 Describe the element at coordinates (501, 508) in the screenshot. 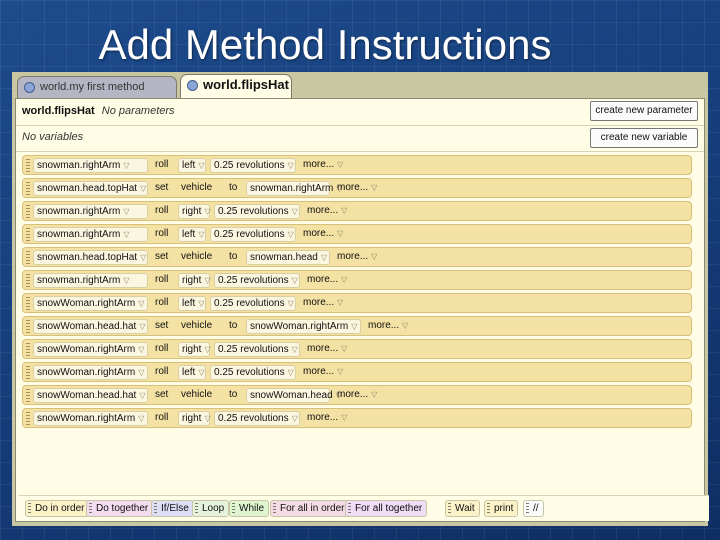

I see `control-print: print` at that location.